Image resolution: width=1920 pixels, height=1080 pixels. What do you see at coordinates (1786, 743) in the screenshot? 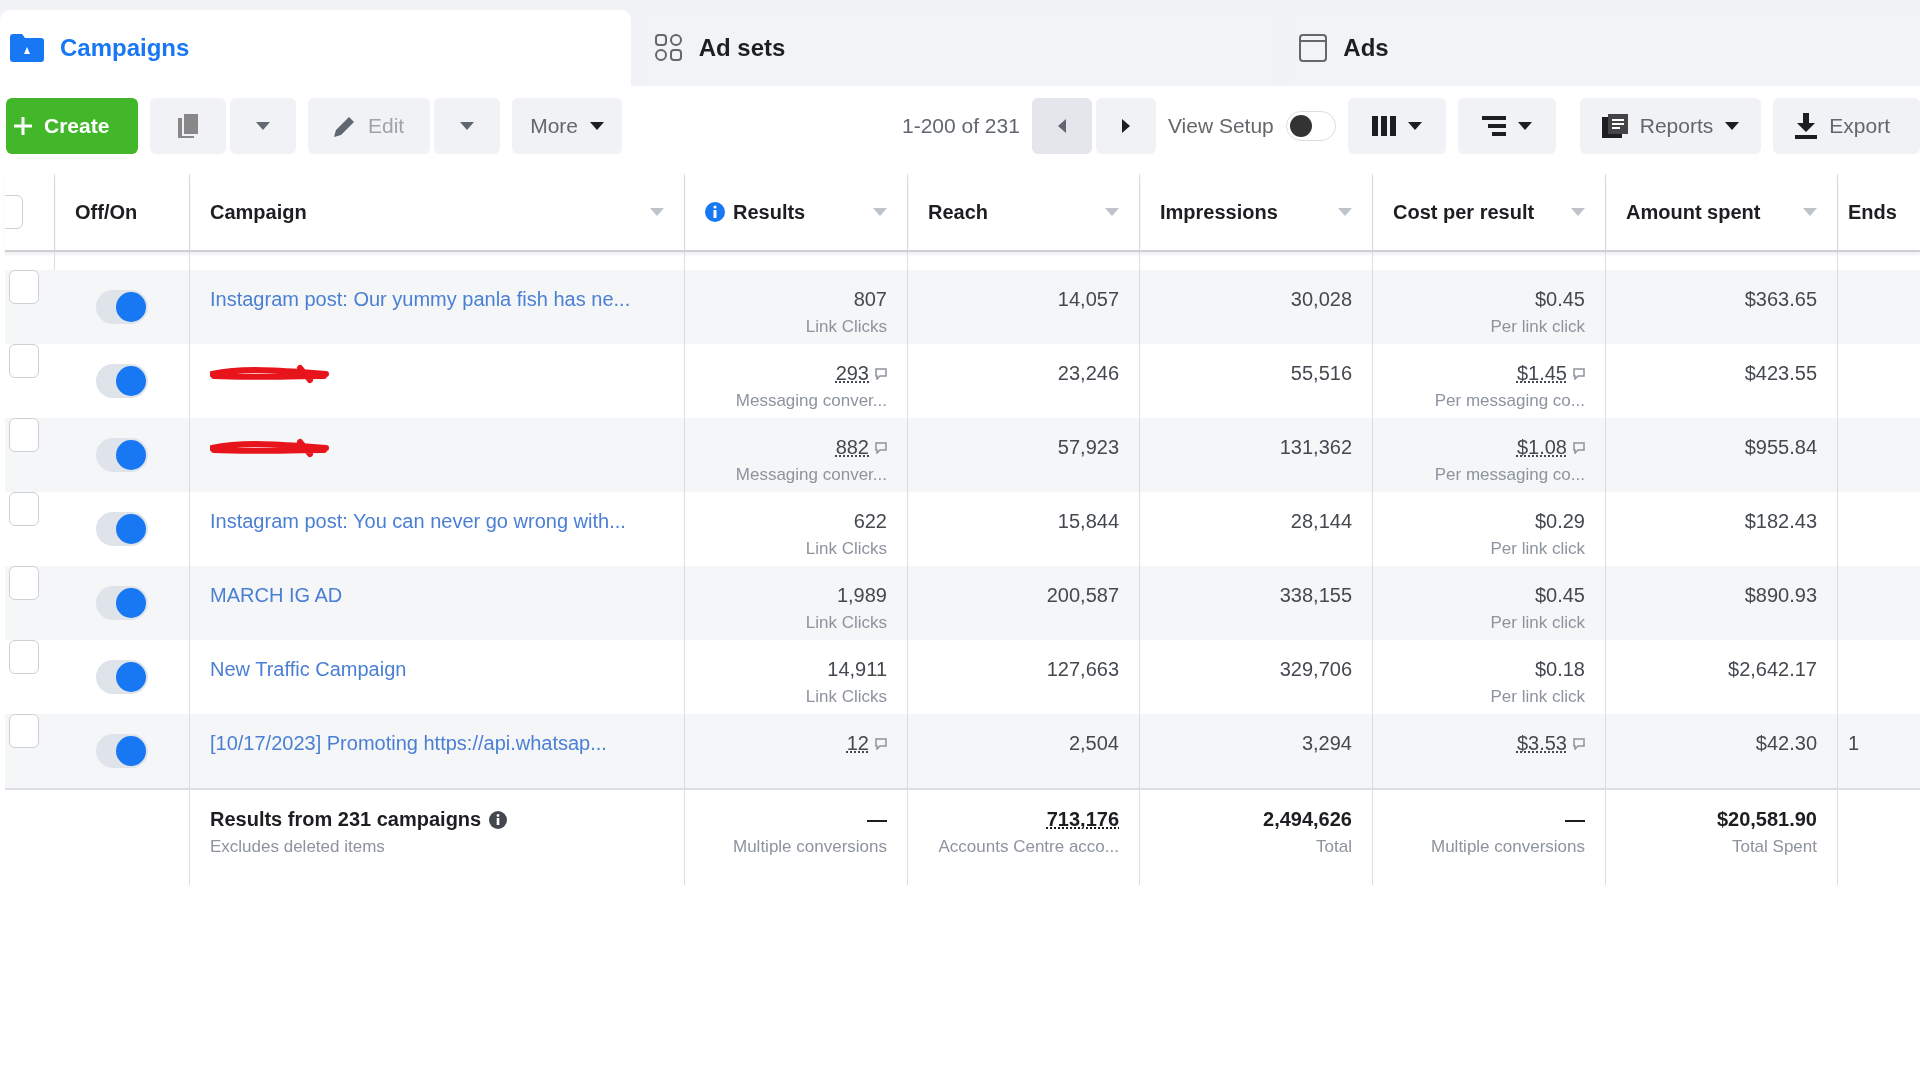
I see `metric-value: $42.30` at bounding box center [1786, 743].